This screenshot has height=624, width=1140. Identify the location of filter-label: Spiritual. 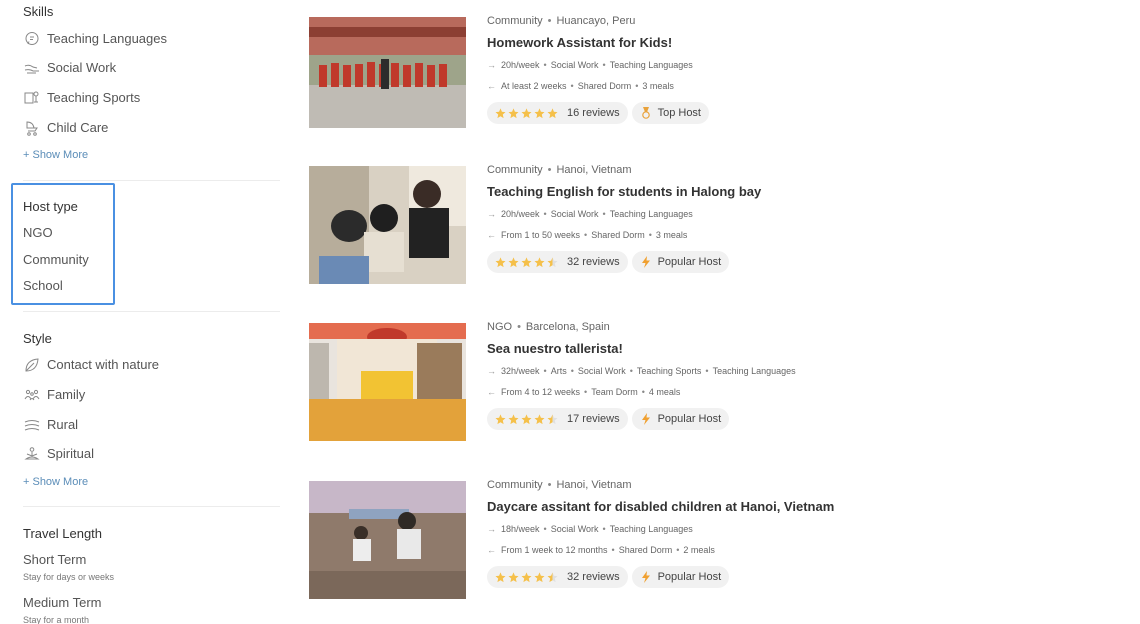
(70, 453).